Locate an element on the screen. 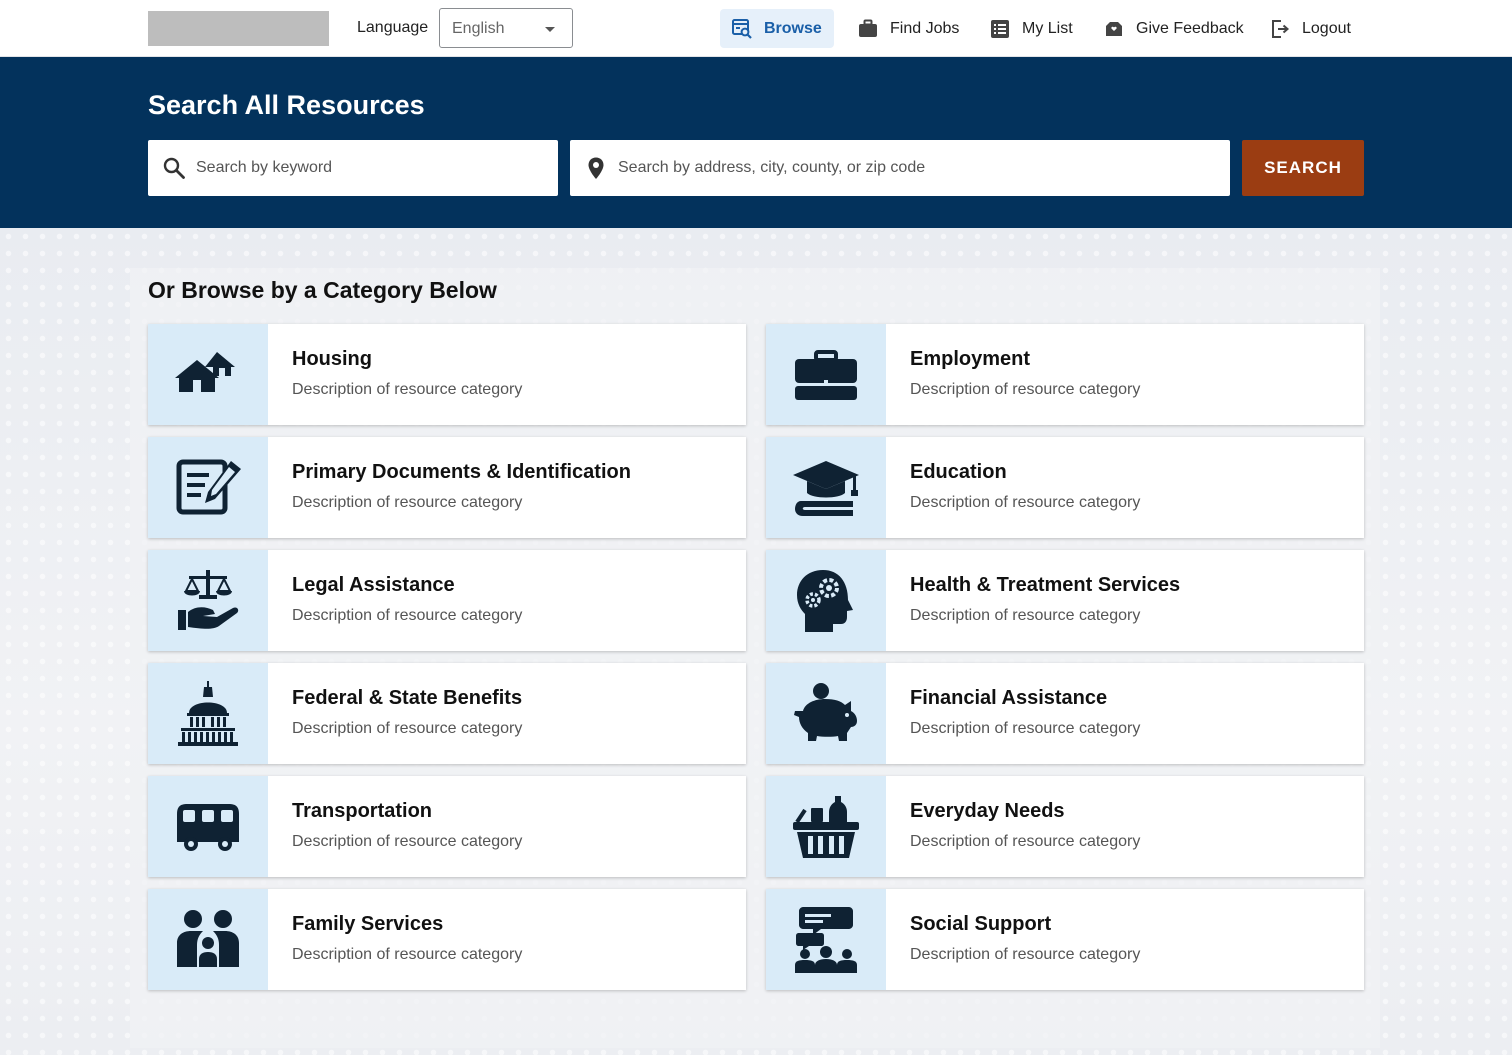  nav-browse: Browse is located at coordinates (777, 28).